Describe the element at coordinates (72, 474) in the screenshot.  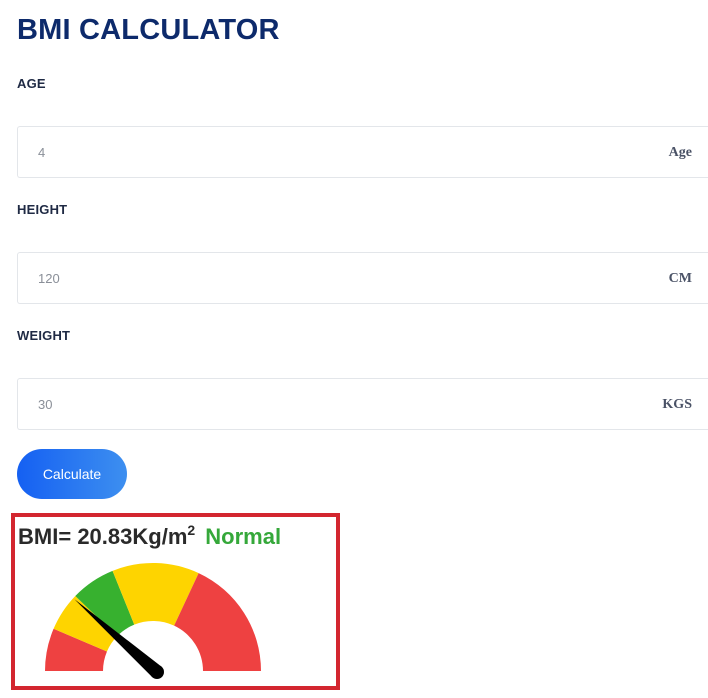
I see `calculate-button: Calculate` at that location.